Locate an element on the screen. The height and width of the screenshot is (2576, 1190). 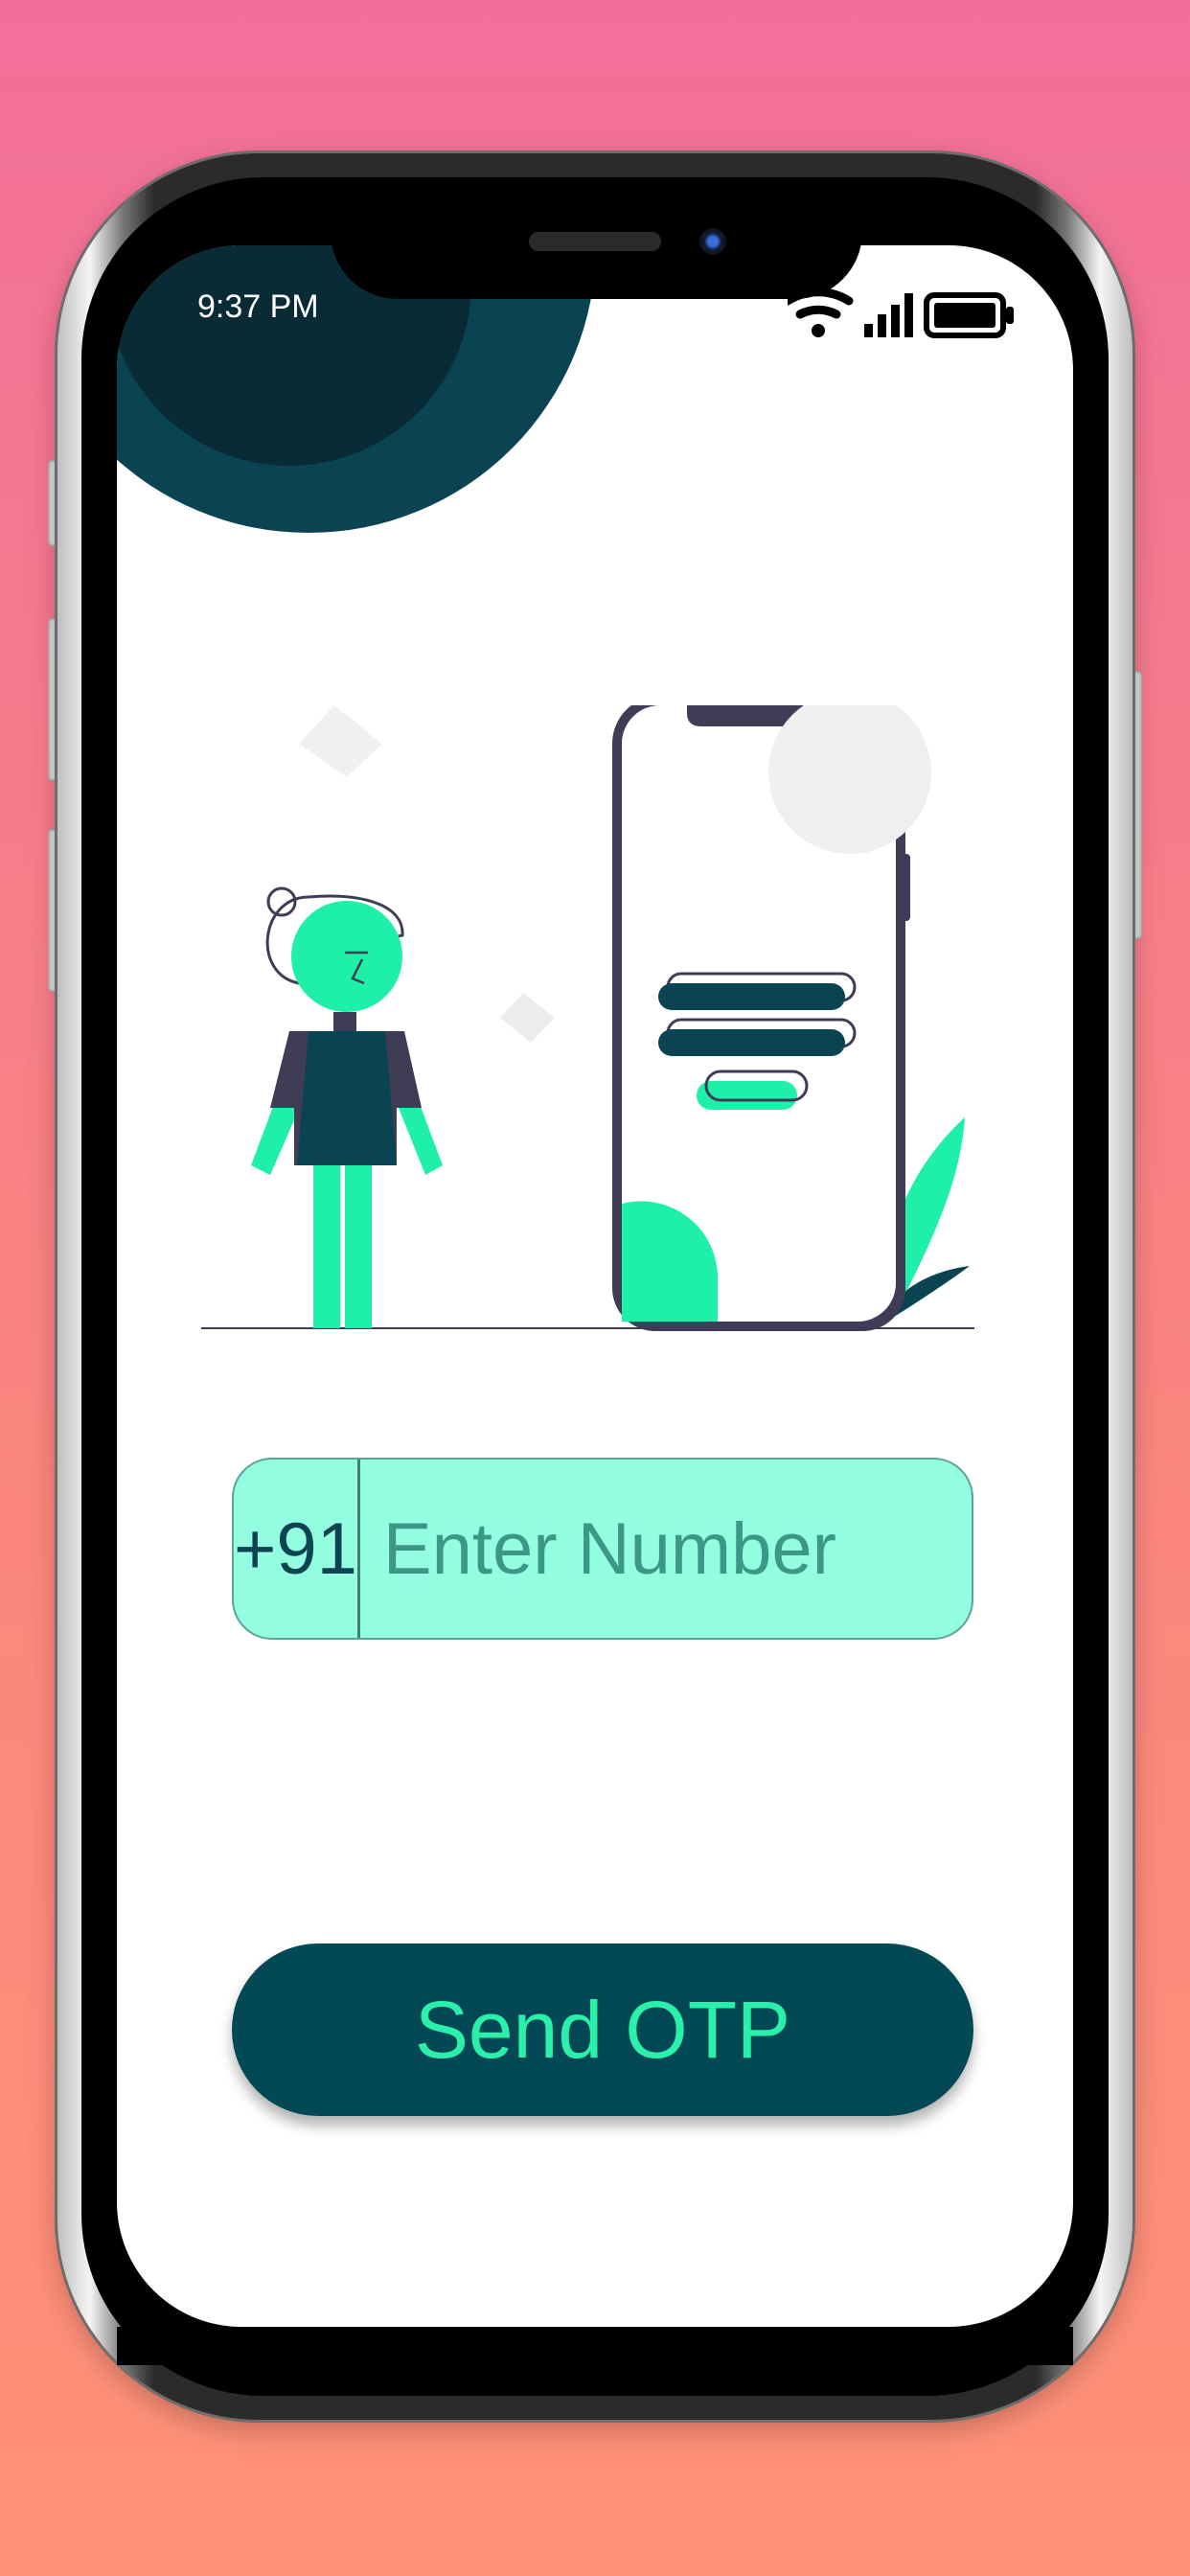
status-time: 9:37 PM is located at coordinates (258, 306).